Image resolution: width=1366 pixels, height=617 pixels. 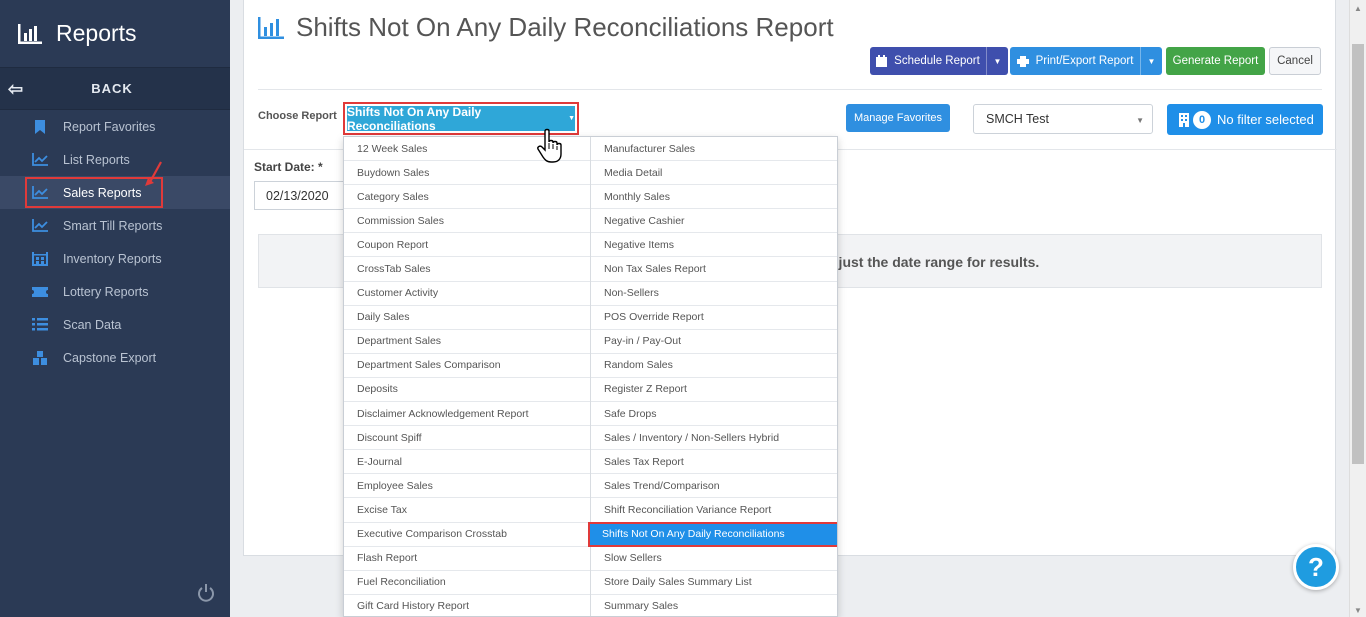 What do you see at coordinates (297, 116) in the screenshot?
I see `choose-report-label: Choose Report` at bounding box center [297, 116].